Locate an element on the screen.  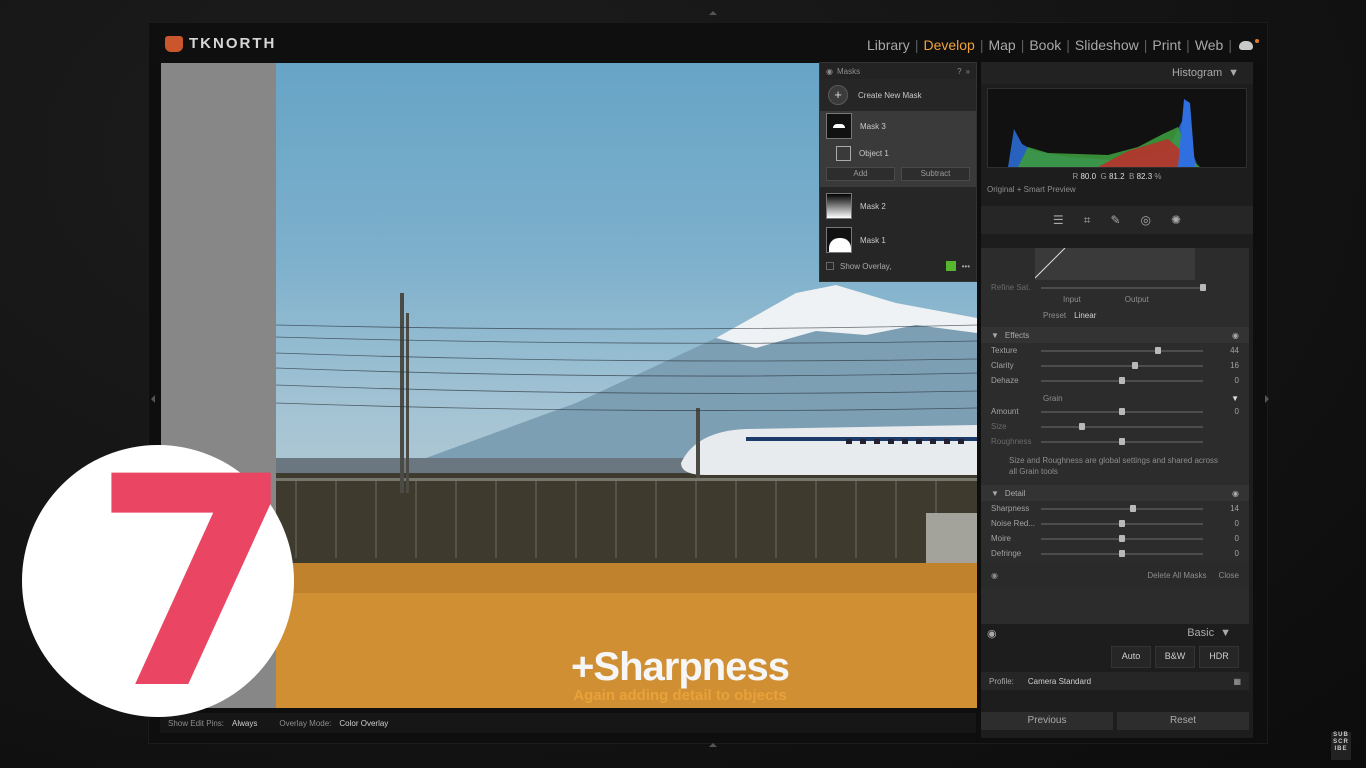
detail-slider-noise-red: Noise Red... 0 is located at coordinates (1115, 523).